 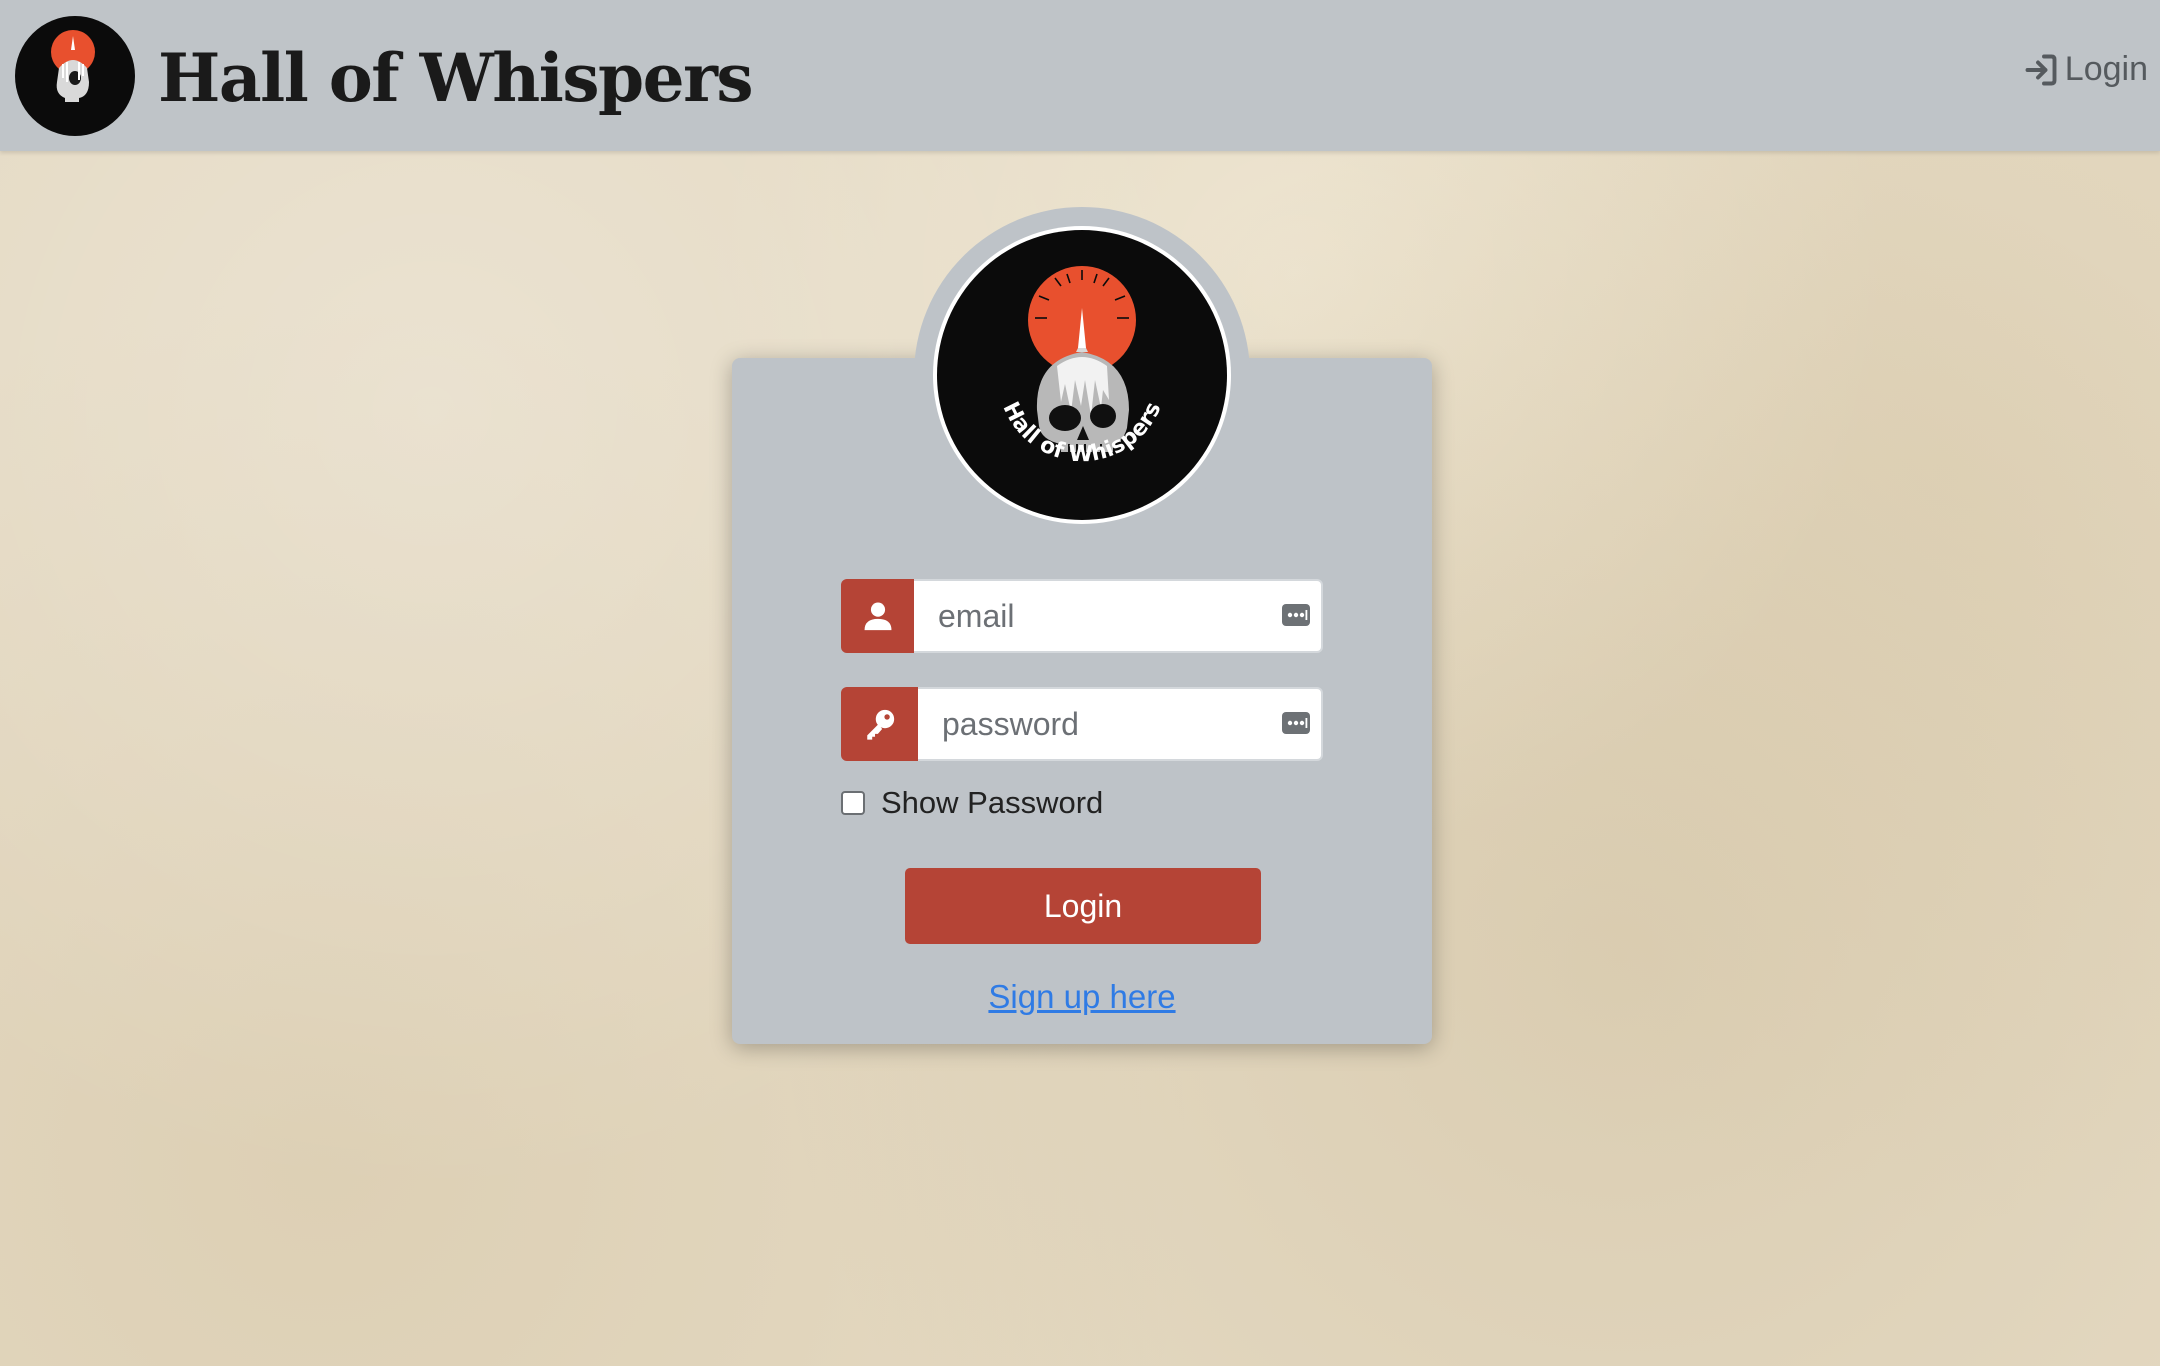 I want to click on email-input-group, so click(x=1082, y=616).